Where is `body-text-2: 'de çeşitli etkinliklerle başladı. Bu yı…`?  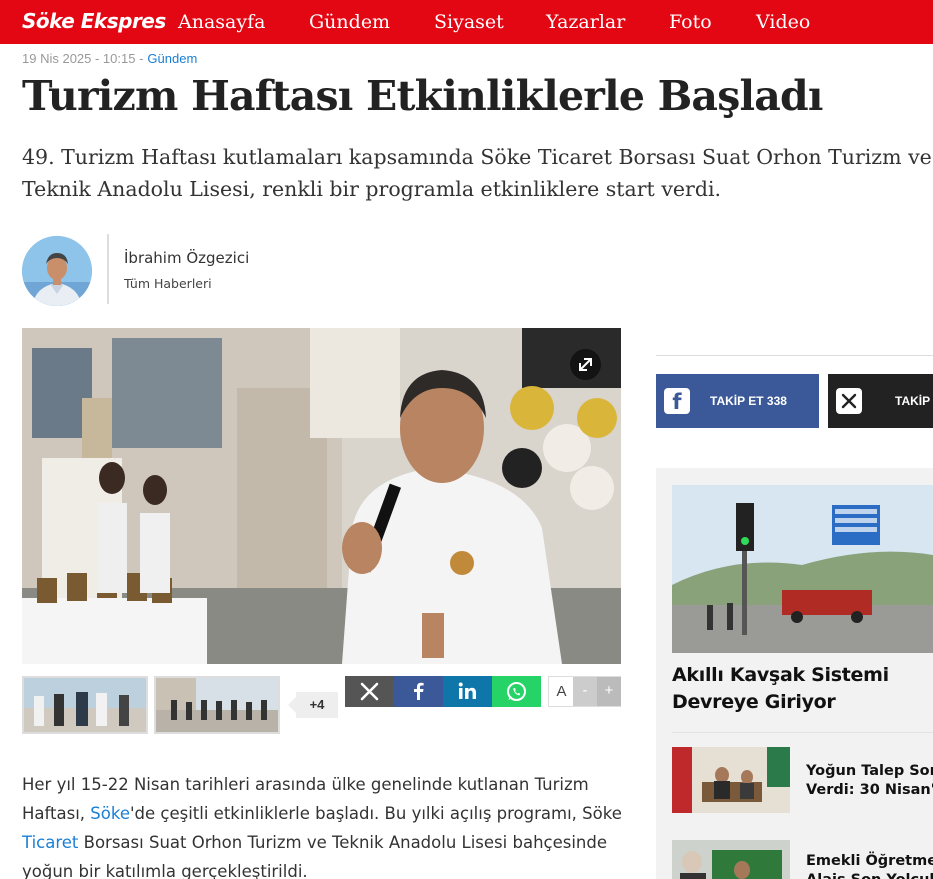 body-text-2: 'de çeşitli etkinliklerle başladı. Bu yı… is located at coordinates (375, 813).